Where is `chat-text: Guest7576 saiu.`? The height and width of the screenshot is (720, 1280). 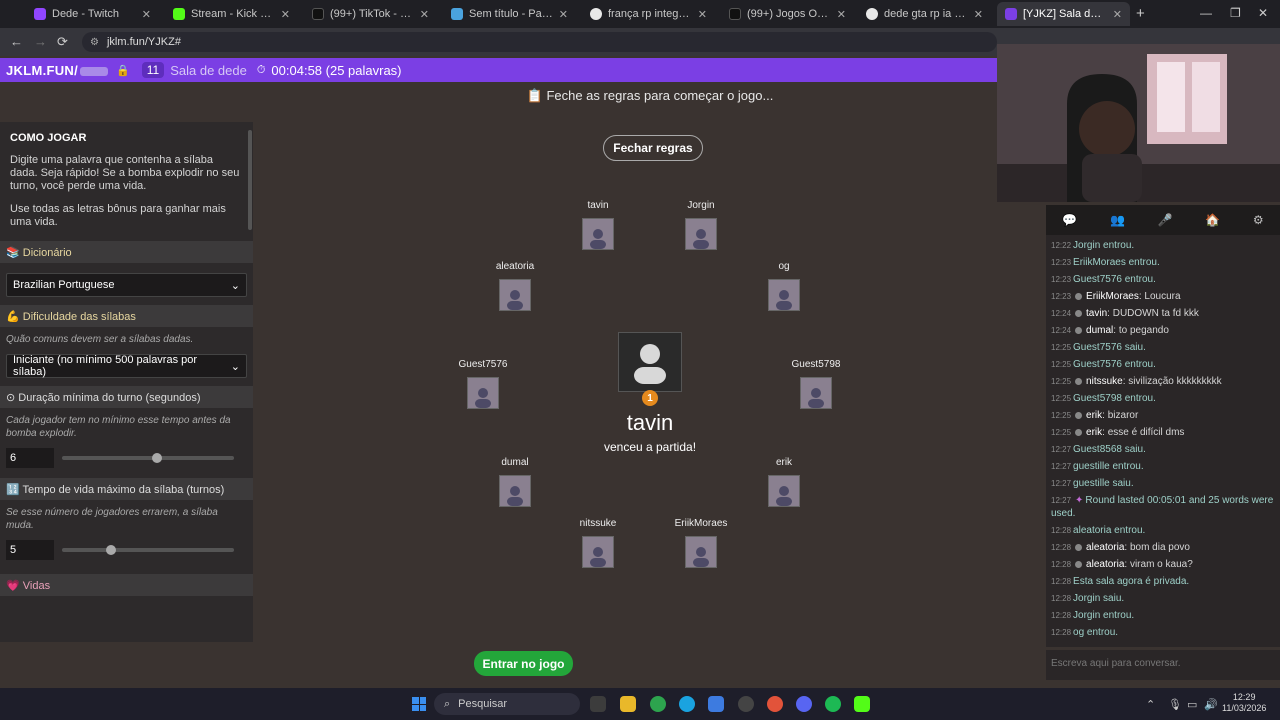
chat-text: Guest7576 saiu. is located at coordinates (1109, 347).